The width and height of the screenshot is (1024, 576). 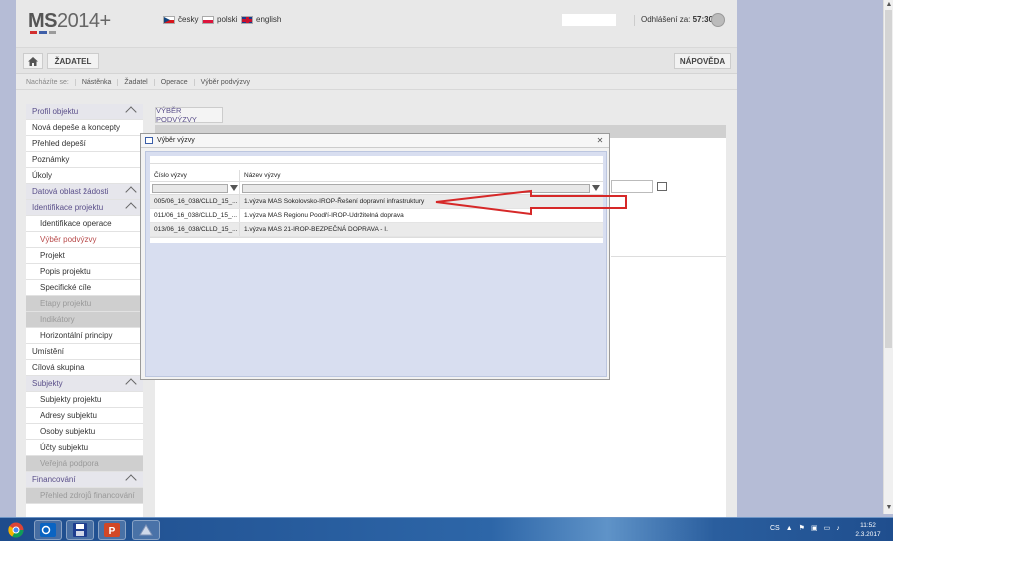 I want to click on sidebar-item: Datová oblast žádosti, so click(x=84, y=192).